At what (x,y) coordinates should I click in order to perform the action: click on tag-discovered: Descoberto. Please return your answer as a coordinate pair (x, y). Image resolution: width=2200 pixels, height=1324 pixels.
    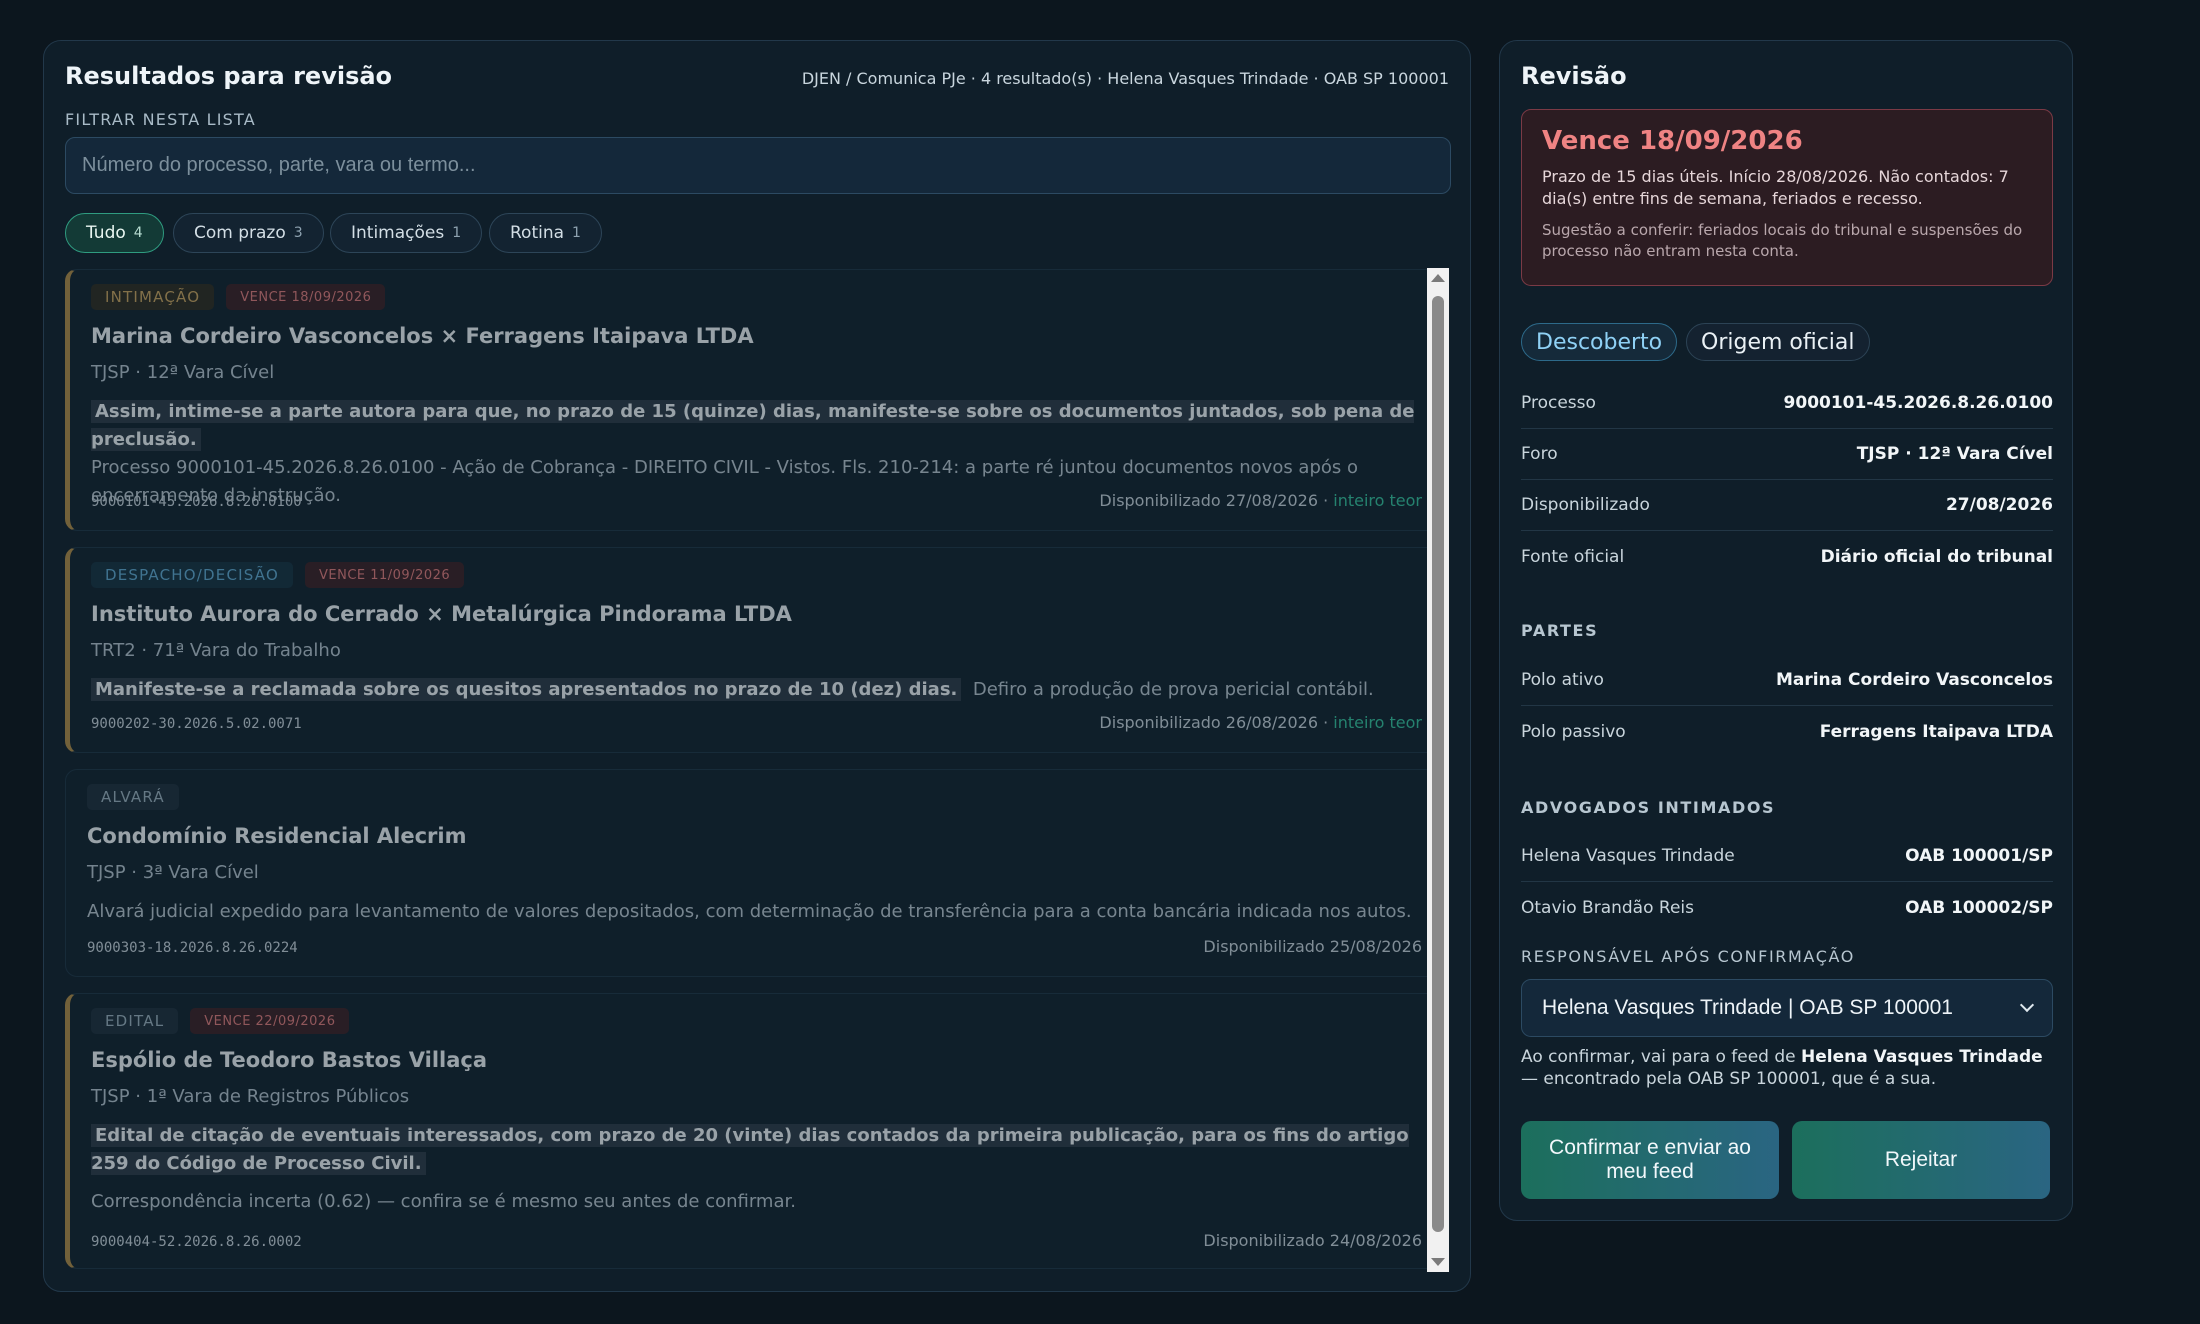
    Looking at the image, I should click on (1599, 342).